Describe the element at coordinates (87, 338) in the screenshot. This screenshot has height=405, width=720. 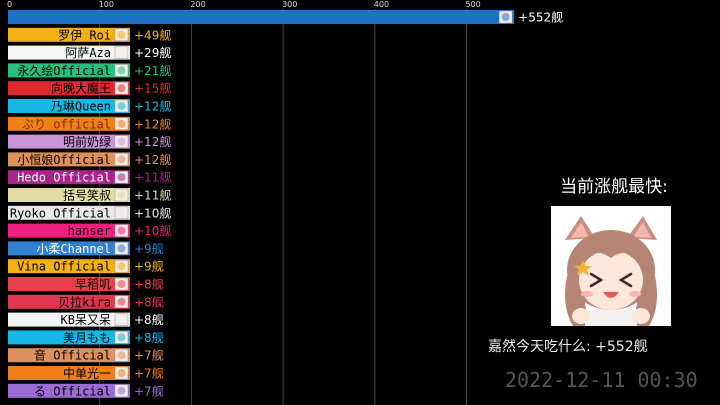
I see `bar-label: 美月もも` at that location.